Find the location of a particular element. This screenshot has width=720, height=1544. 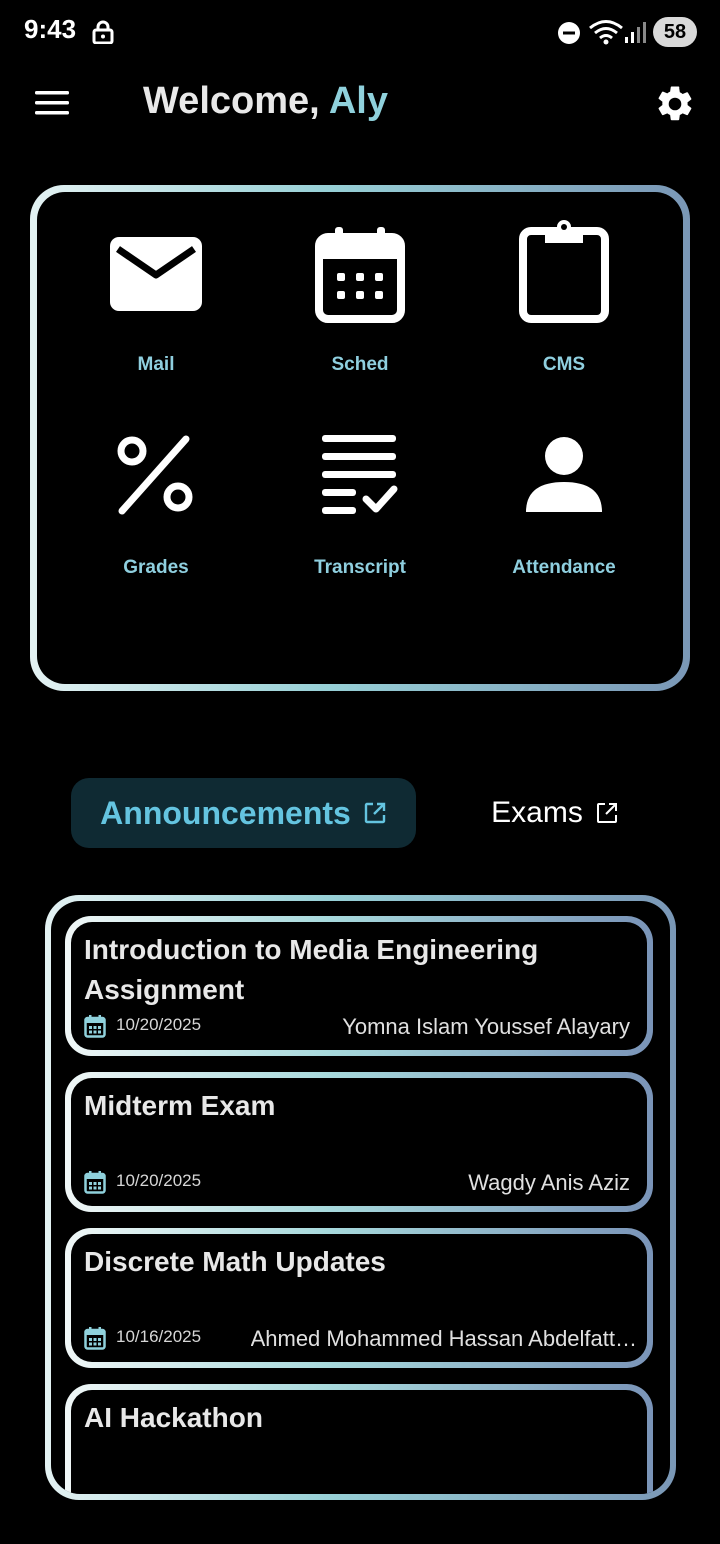

announcement-title: Midterm Exam is located at coordinates (180, 1105).